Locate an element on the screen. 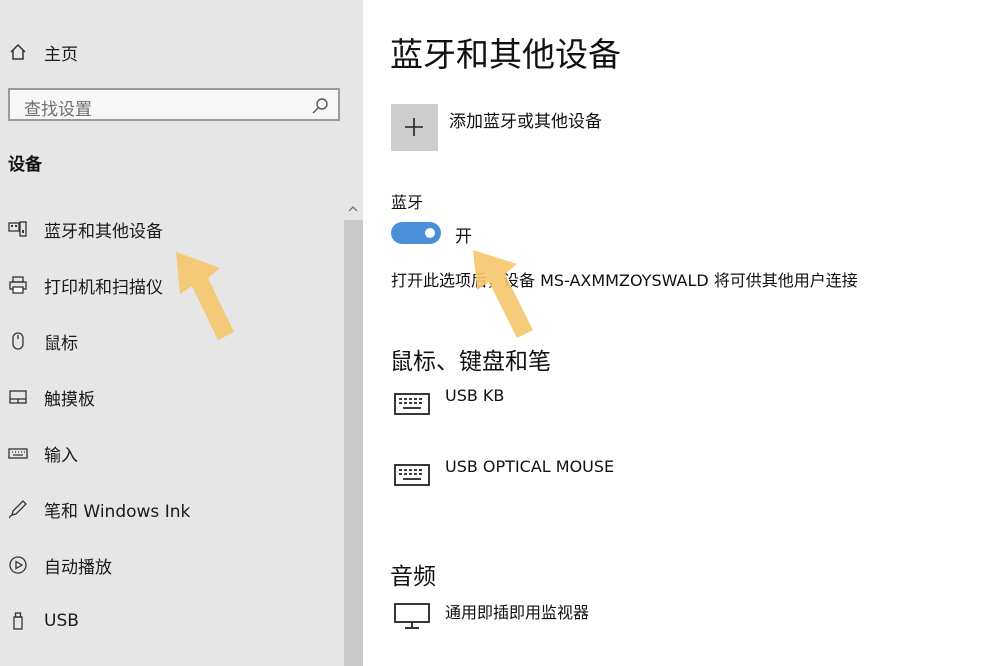 The width and height of the screenshot is (1000, 666). sidebar-item-usb: USB is located at coordinates (43, 621).